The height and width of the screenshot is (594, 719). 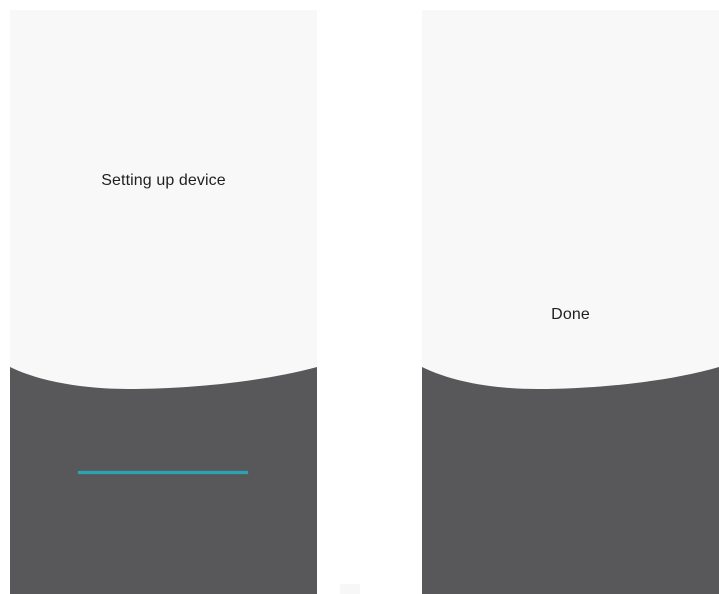 I want to click on setting-up-label: Setting up device, so click(x=163, y=180).